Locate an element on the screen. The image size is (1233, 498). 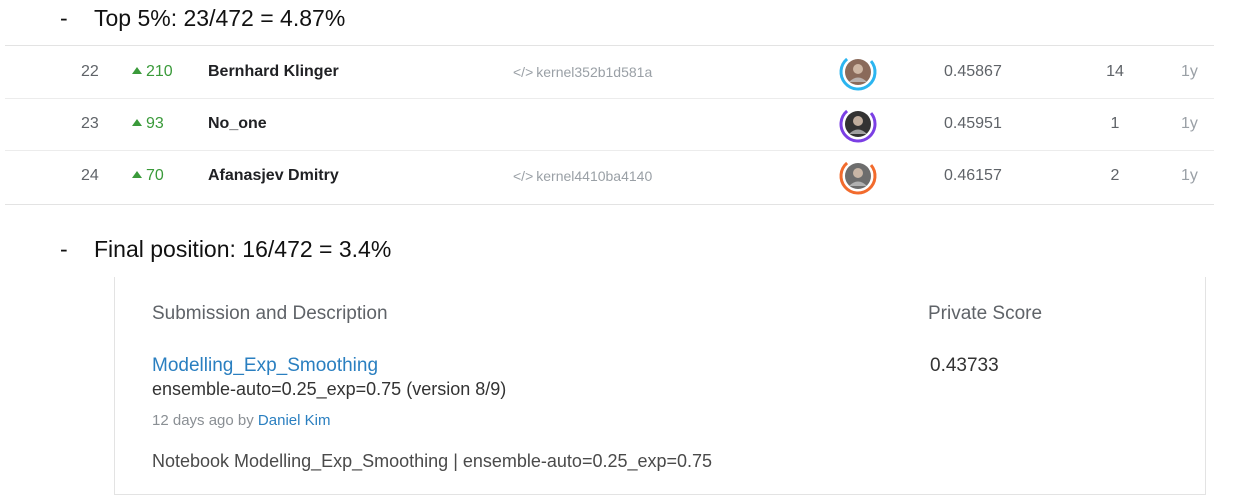
entries-cell: 2 is located at coordinates (1115, 175).